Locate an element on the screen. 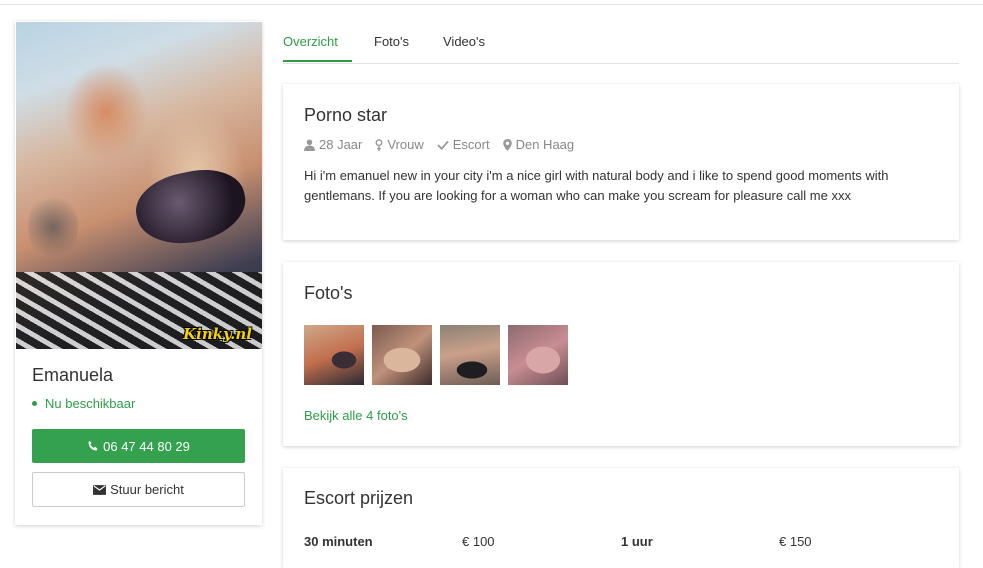 This screenshot has width=983, height=568. meta-type: Escort is located at coordinates (463, 144).